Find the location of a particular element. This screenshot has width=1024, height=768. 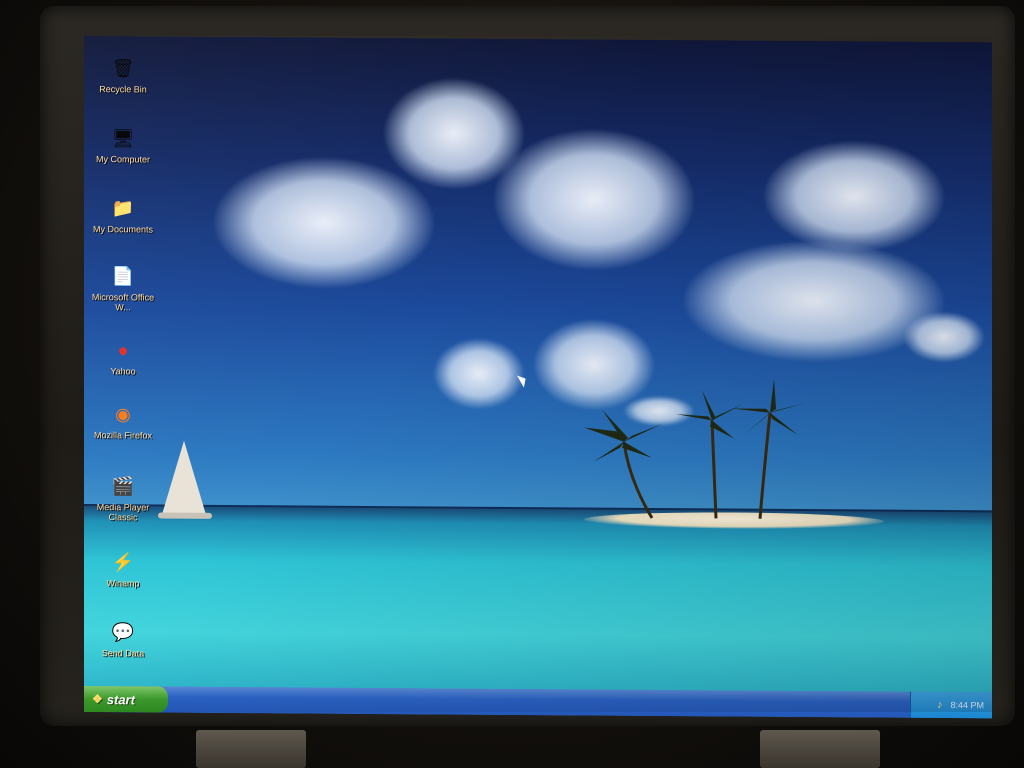

desktop-icon-my-documents: 📁 My Documents is located at coordinates (123, 226).